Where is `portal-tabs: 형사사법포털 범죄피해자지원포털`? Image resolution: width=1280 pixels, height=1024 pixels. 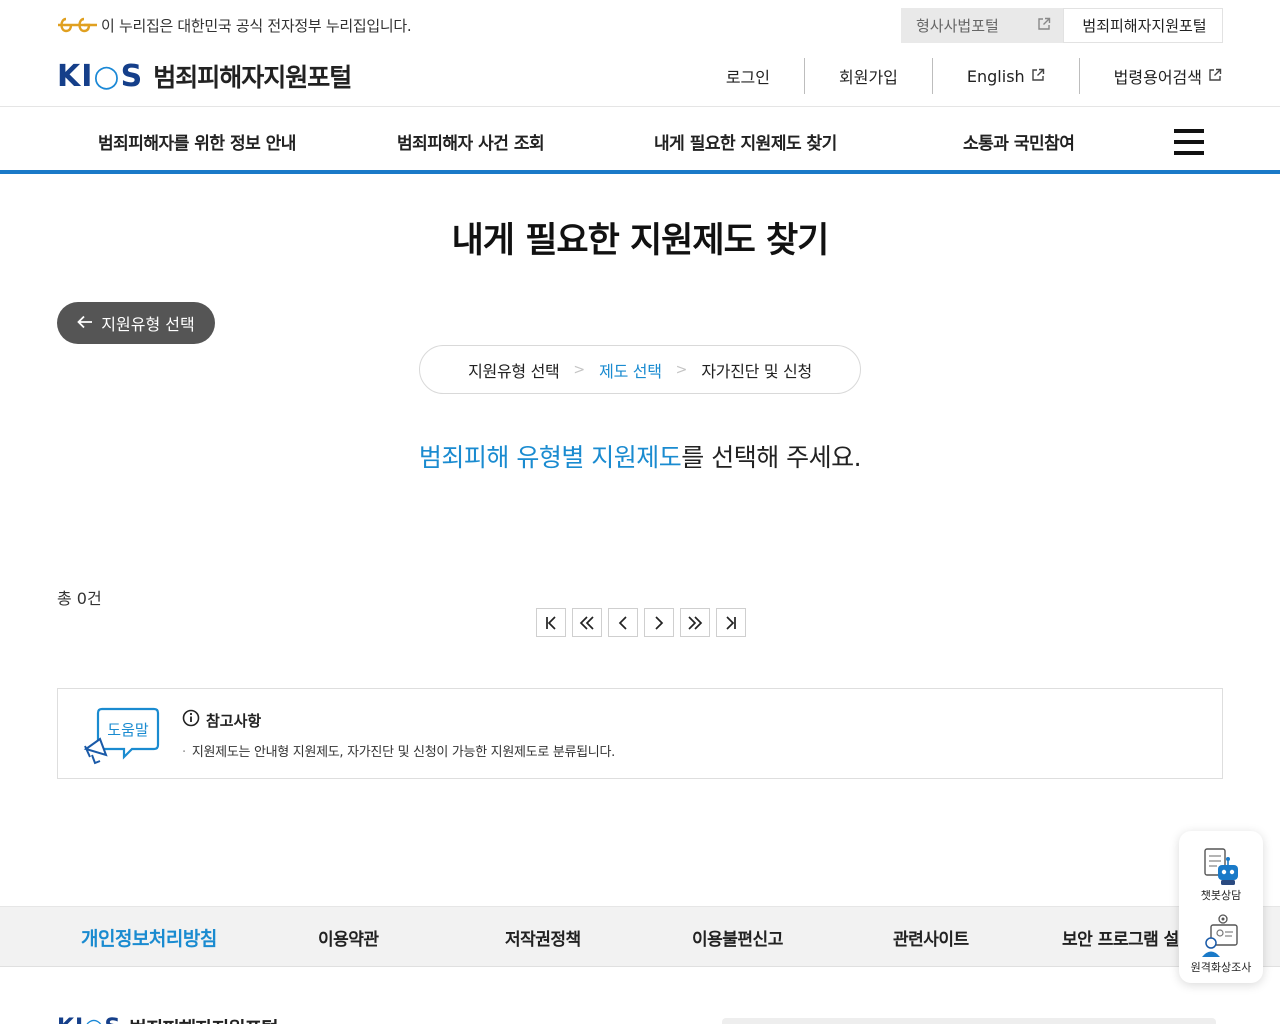 portal-tabs: 형사사법포털 범죄피해자지원포털 is located at coordinates (1062, 25).